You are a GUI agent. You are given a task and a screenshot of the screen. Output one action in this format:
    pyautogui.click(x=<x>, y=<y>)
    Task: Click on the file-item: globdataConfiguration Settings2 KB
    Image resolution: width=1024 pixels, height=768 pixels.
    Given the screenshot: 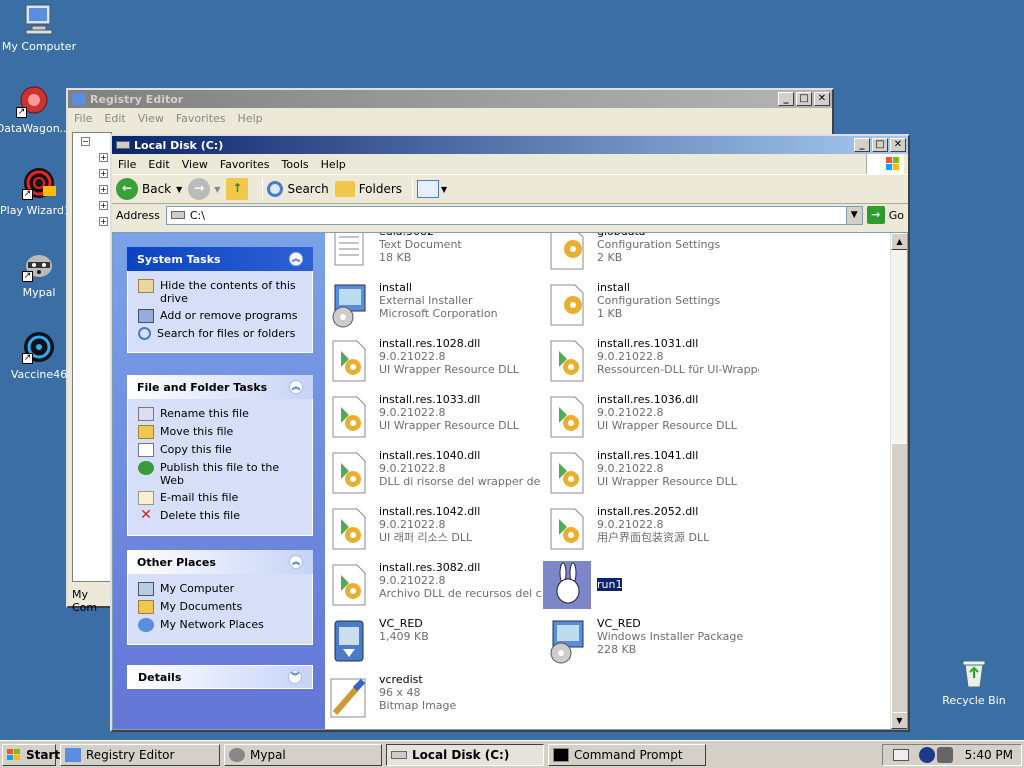 What is the action you would take?
    pyautogui.click(x=651, y=256)
    